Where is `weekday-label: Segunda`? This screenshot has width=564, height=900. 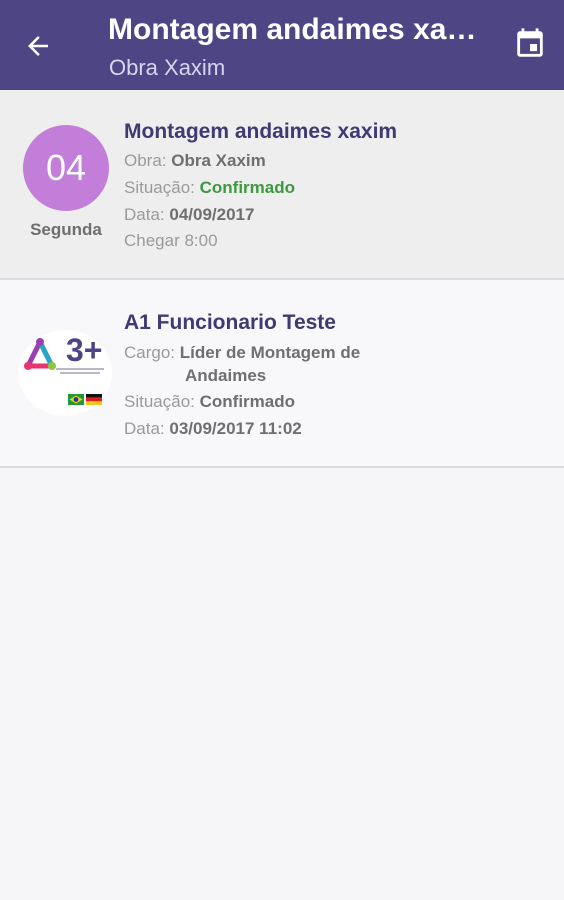
weekday-label: Segunda is located at coordinates (66, 229).